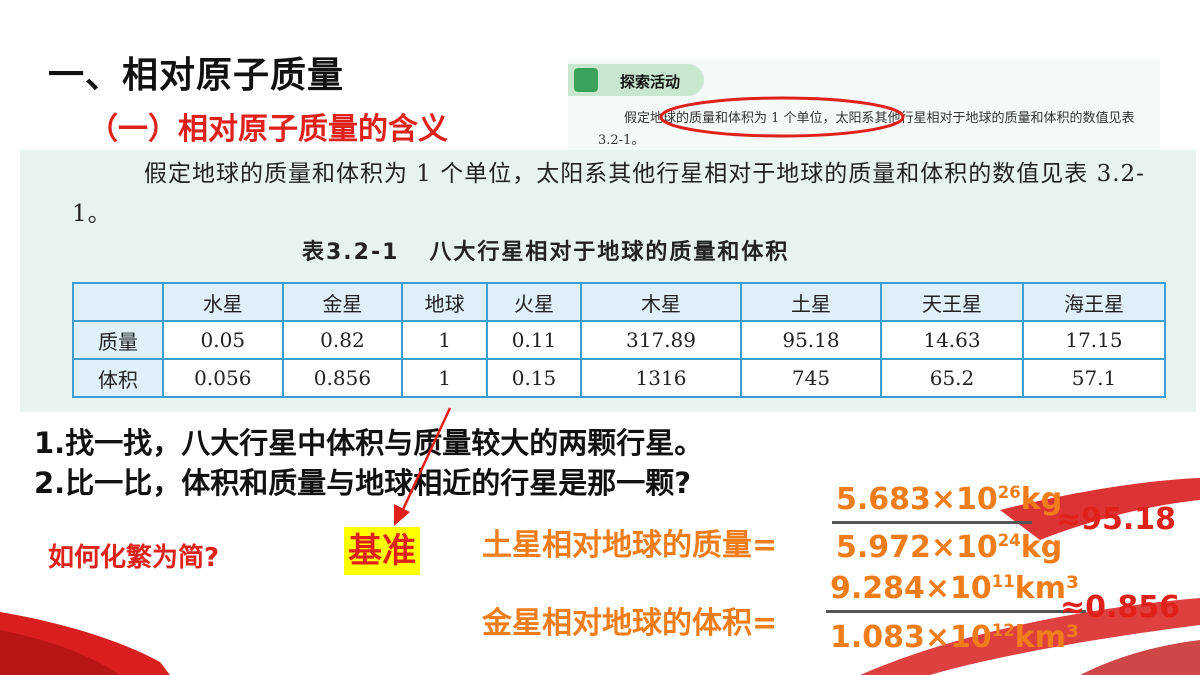 Image resolution: width=1200 pixels, height=675 pixels. I want to click on table-cell: 745, so click(811, 378).